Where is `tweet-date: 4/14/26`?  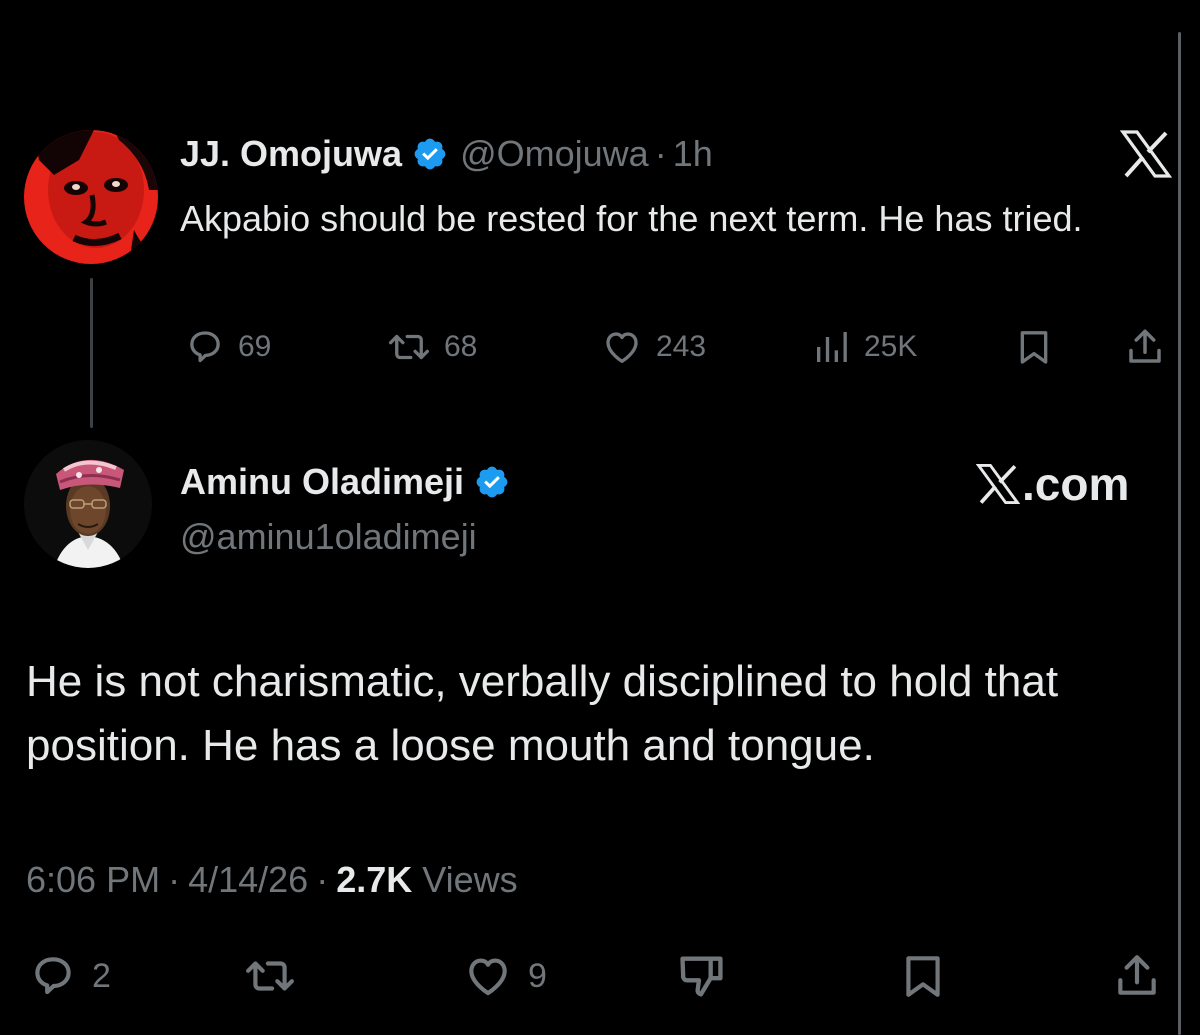 tweet-date: 4/14/26 is located at coordinates (248, 880).